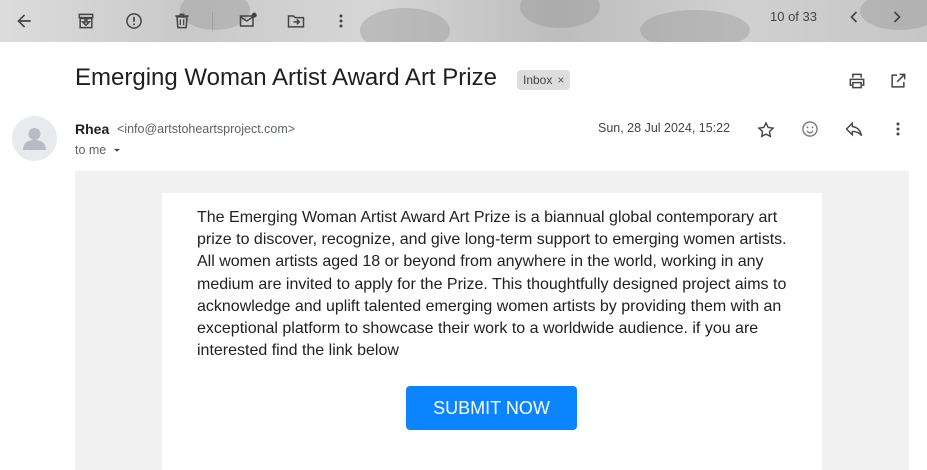 Image resolution: width=927 pixels, height=470 pixels. I want to click on person-icon, so click(34, 139).